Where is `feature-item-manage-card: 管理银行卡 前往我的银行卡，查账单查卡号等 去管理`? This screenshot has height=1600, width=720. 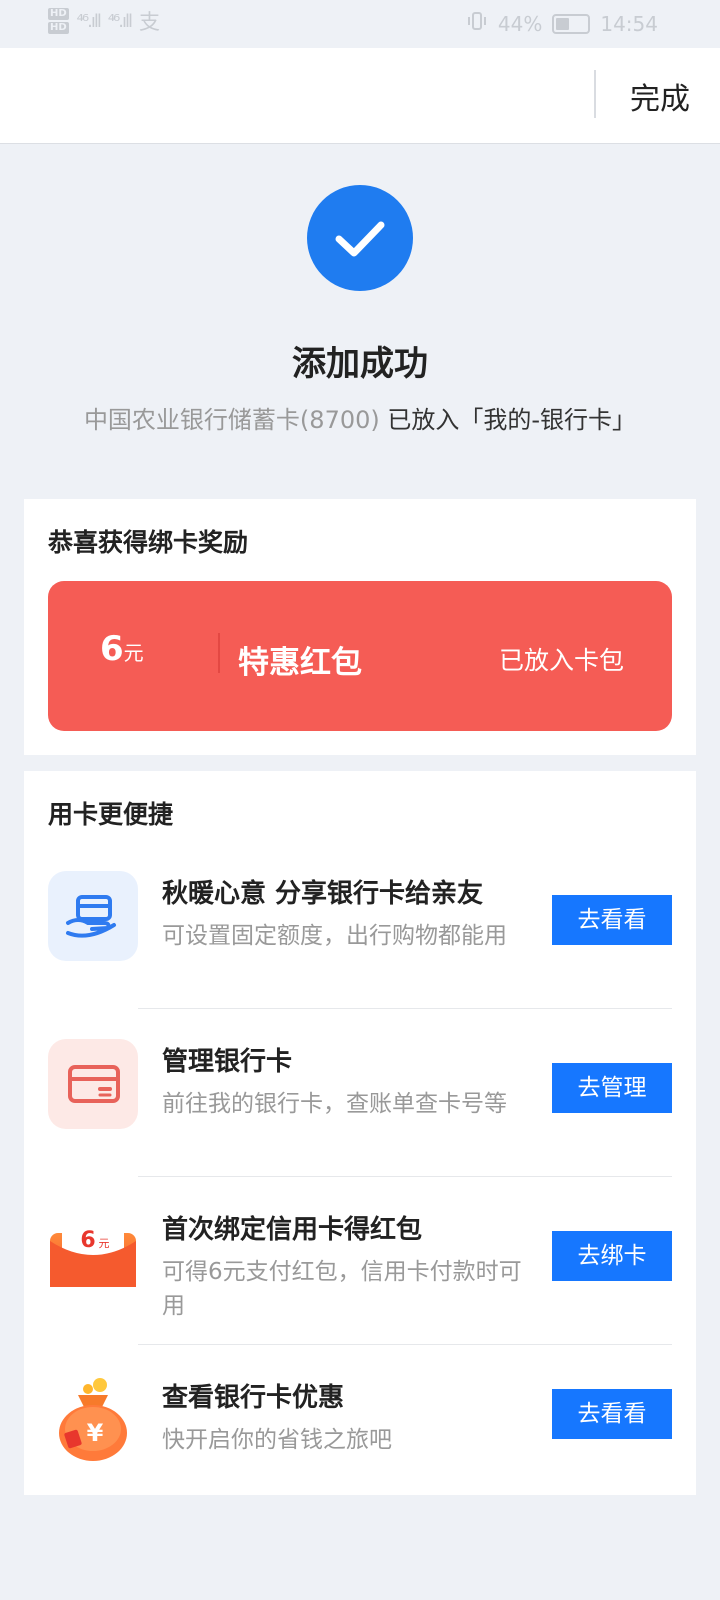
feature-item-manage-card: 管理银行卡 前往我的银行卡，查账单查卡号等 去管理 is located at coordinates (360, 1093).